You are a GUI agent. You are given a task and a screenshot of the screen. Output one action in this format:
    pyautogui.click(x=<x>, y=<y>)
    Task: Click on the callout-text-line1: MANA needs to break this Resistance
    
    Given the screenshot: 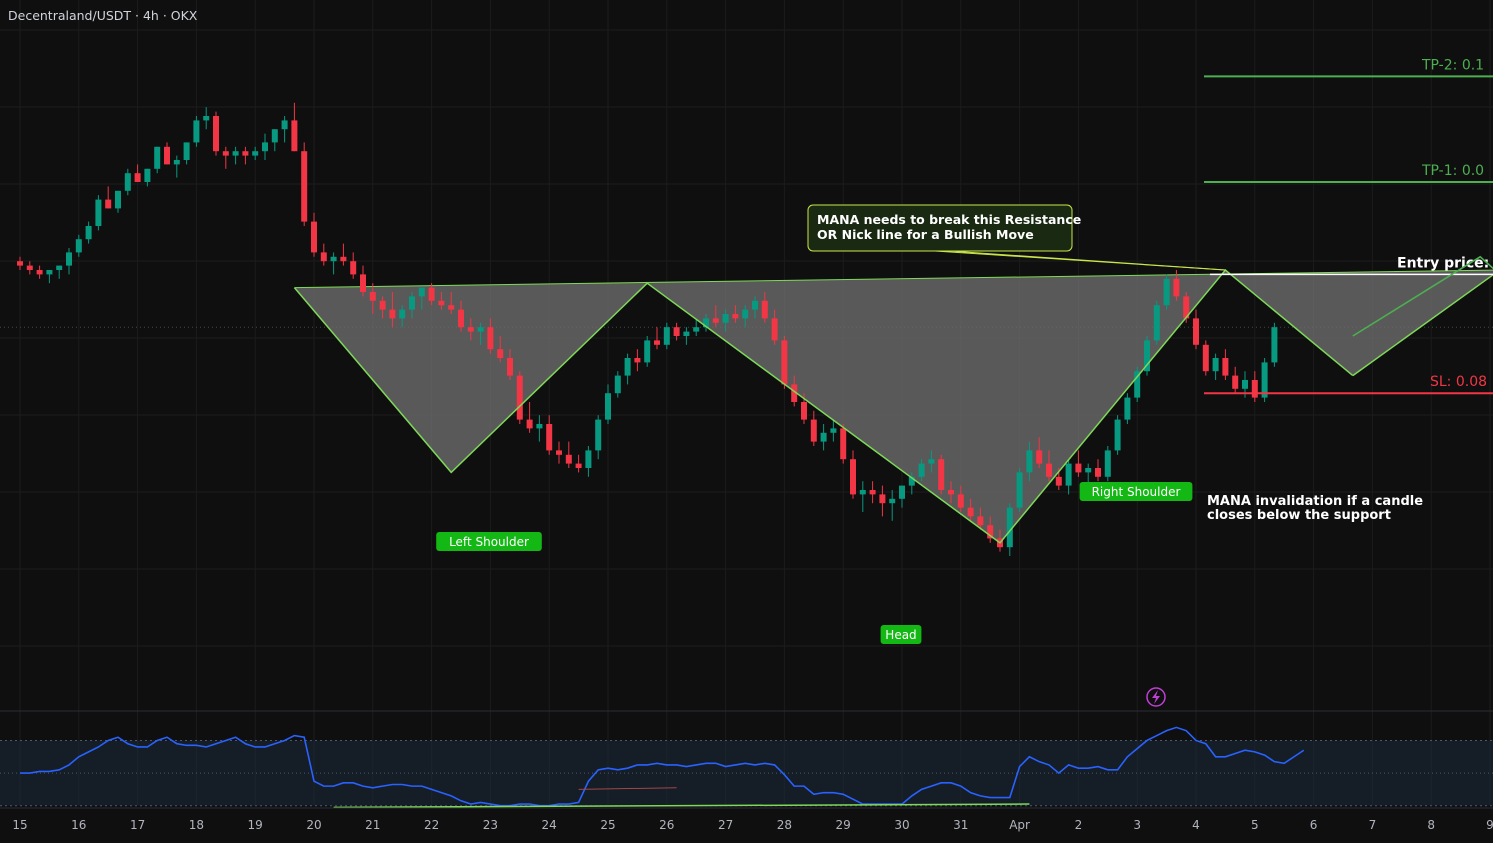 What is the action you would take?
    pyautogui.click(x=949, y=219)
    